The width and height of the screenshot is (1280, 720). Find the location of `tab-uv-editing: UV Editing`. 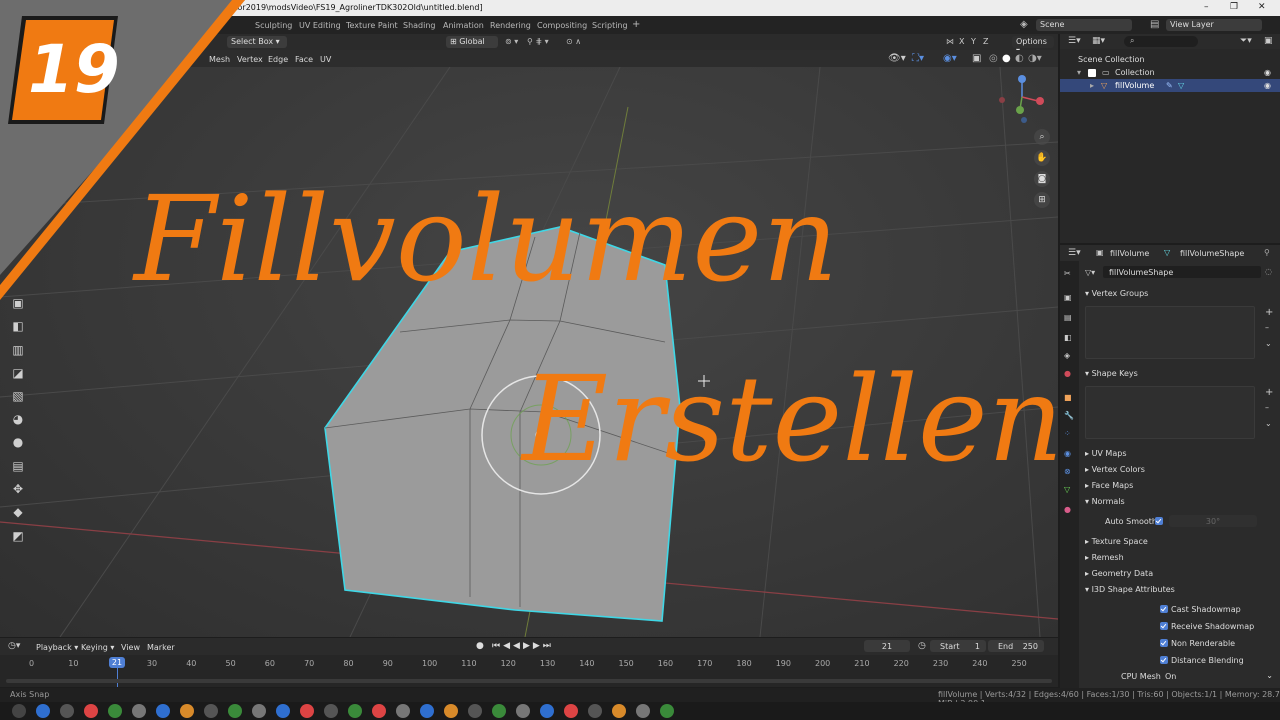

tab-uv-editing: UV Editing is located at coordinates (320, 25).